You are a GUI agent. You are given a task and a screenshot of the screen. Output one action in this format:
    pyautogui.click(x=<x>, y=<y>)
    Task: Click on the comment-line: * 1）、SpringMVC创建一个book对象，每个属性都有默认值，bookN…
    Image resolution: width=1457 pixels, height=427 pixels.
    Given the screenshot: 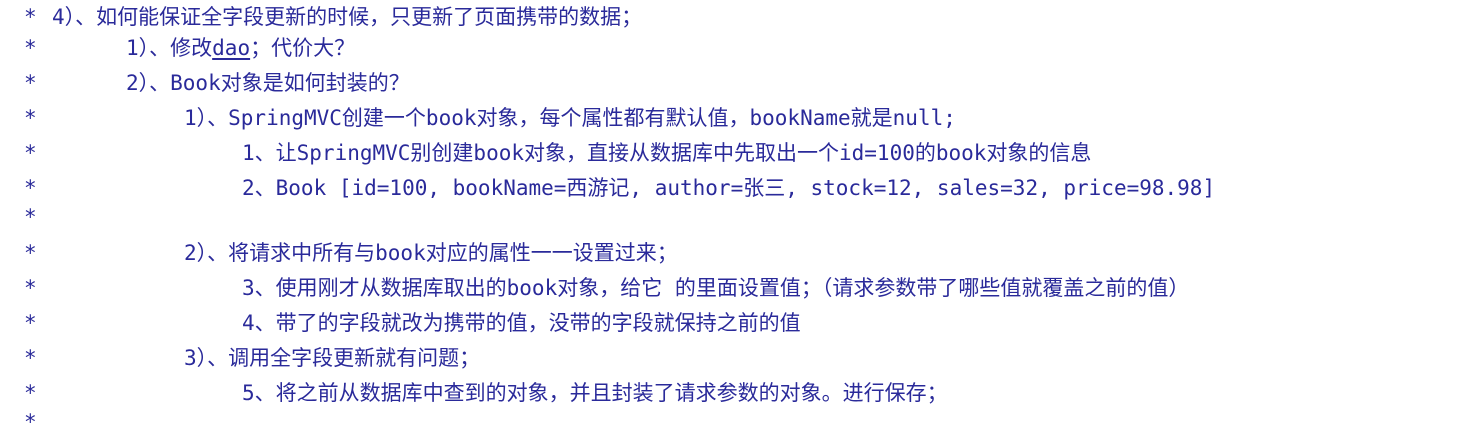 What is the action you would take?
    pyautogui.click(x=478, y=118)
    